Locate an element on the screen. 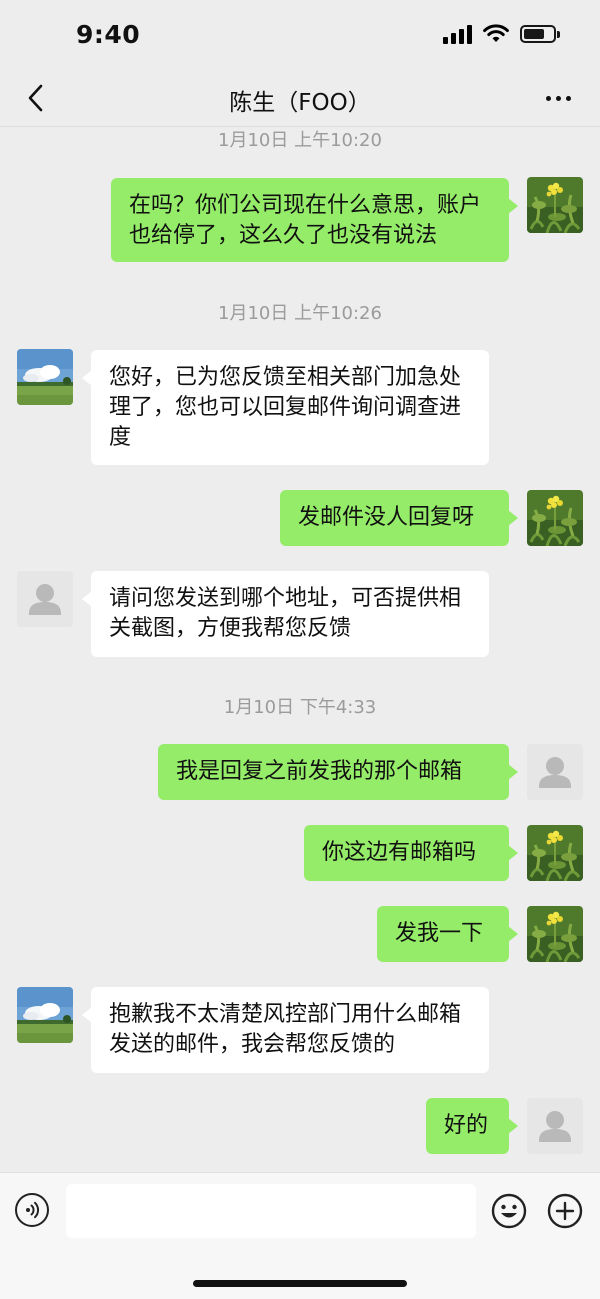  cellular-signal-icon is located at coordinates (457, 34).